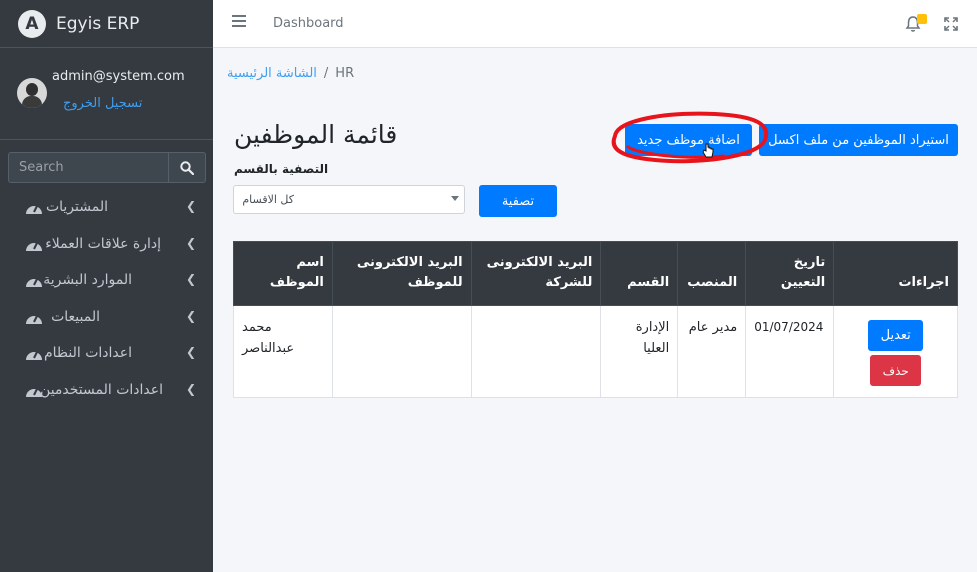  What do you see at coordinates (536, 273) in the screenshot?
I see `col-header-company-email: البريد الالكترونى للشركة` at bounding box center [536, 273].